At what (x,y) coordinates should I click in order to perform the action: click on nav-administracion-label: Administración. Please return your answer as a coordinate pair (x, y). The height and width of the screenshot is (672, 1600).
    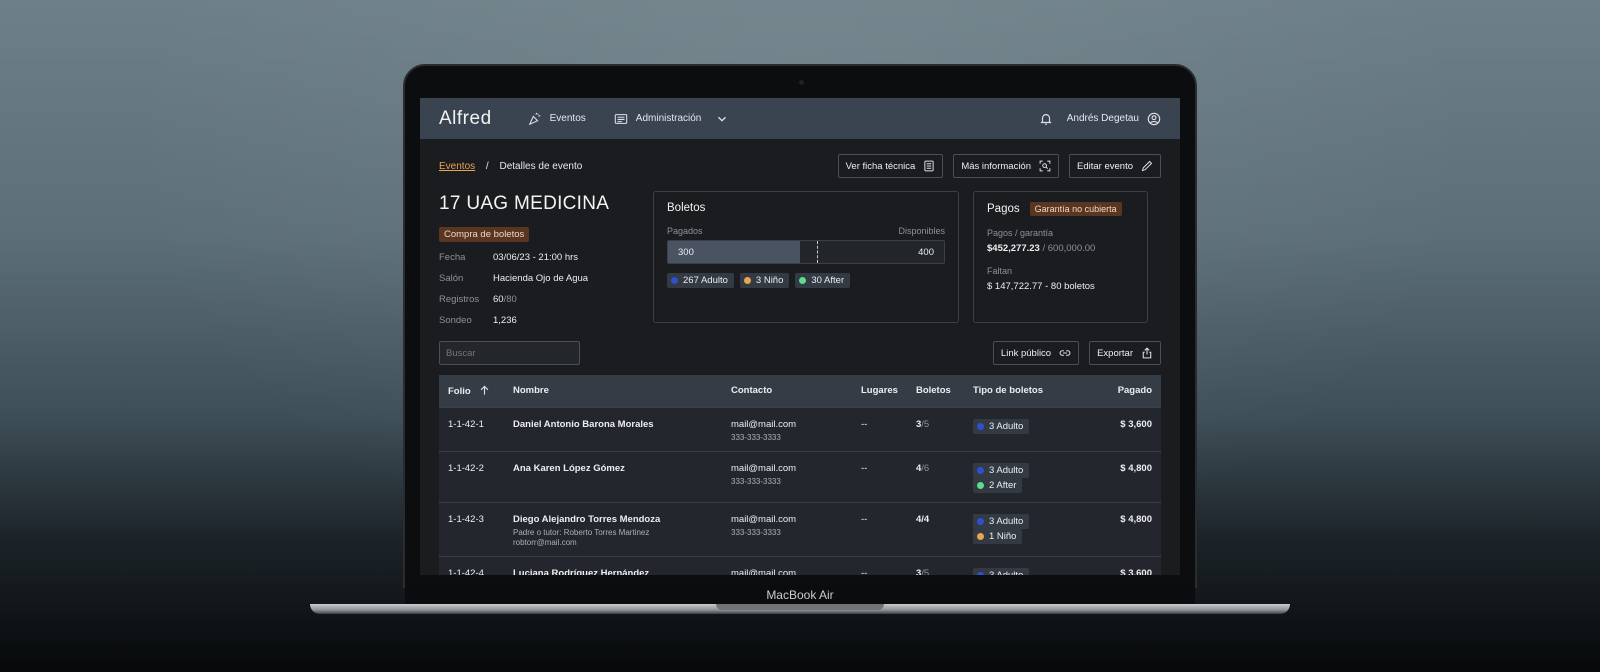
    Looking at the image, I should click on (668, 118).